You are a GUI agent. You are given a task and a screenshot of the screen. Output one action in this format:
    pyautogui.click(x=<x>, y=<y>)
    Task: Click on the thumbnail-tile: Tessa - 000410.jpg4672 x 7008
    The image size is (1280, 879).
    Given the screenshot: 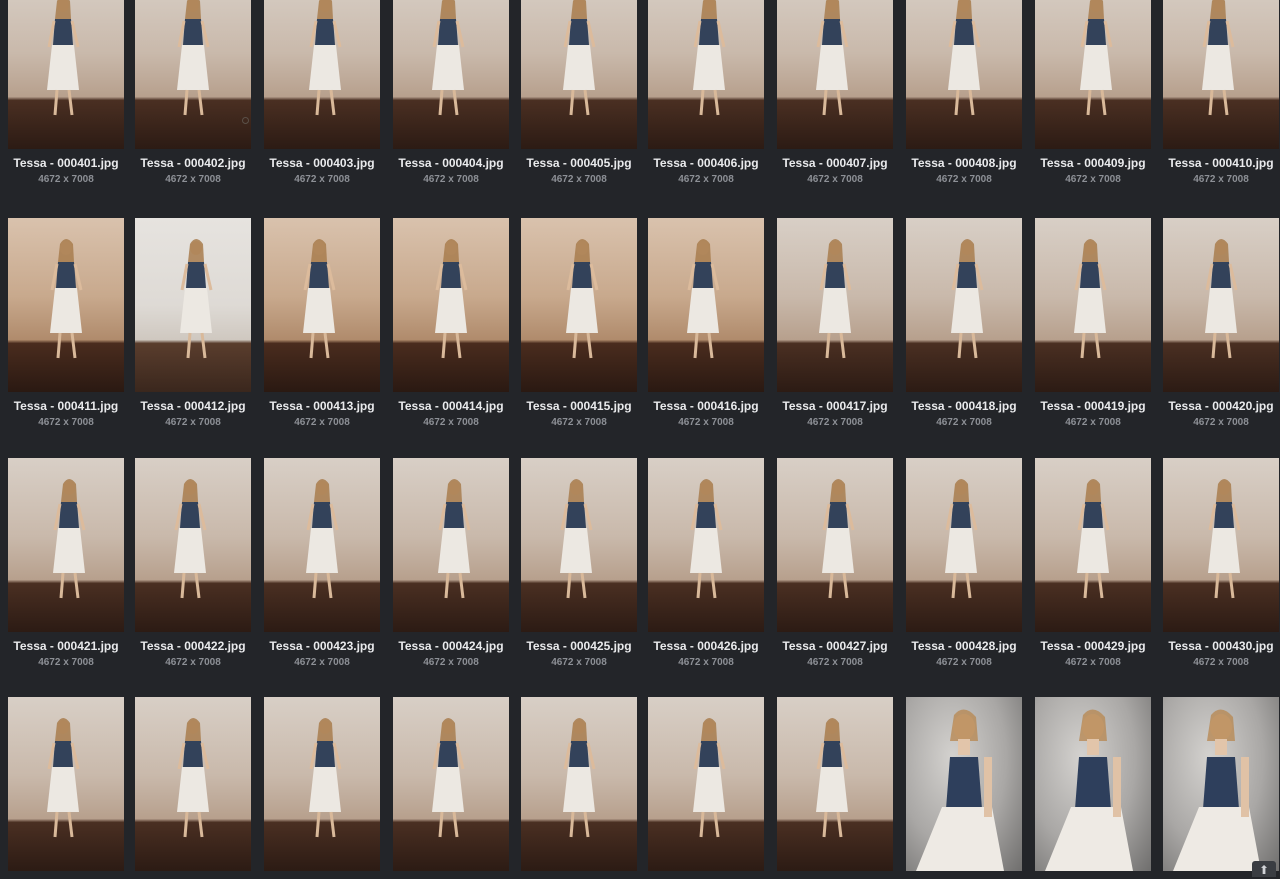 What is the action you would take?
    pyautogui.click(x=1221, y=87)
    